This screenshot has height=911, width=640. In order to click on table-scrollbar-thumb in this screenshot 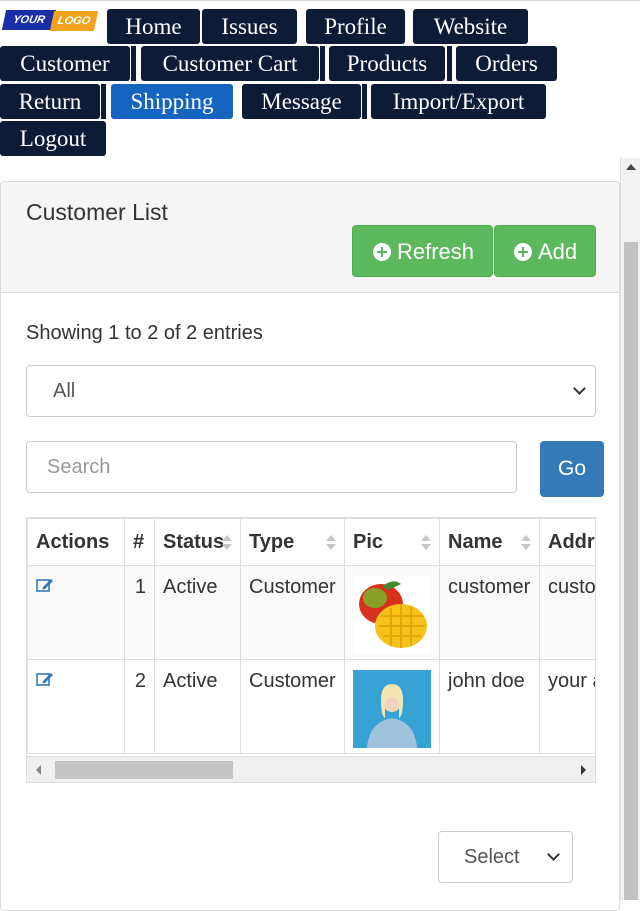, I will do `click(144, 770)`.